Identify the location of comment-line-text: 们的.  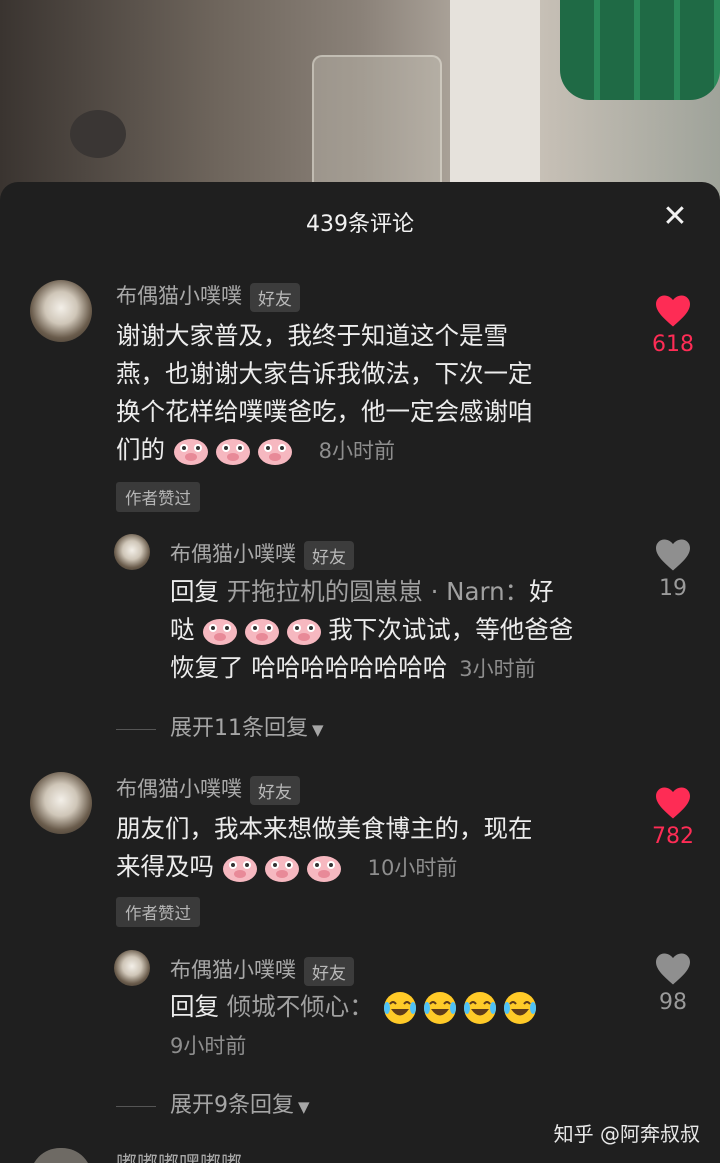
(140, 449).